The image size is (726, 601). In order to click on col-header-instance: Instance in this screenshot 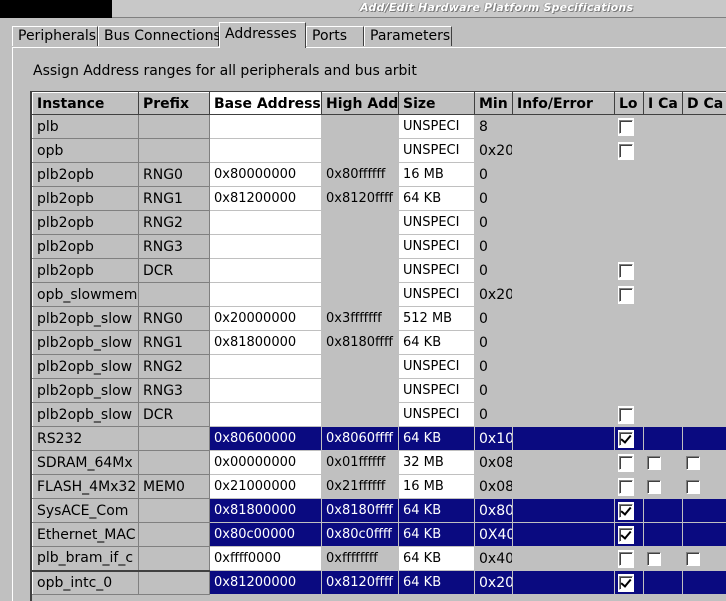, I will do `click(85, 103)`.